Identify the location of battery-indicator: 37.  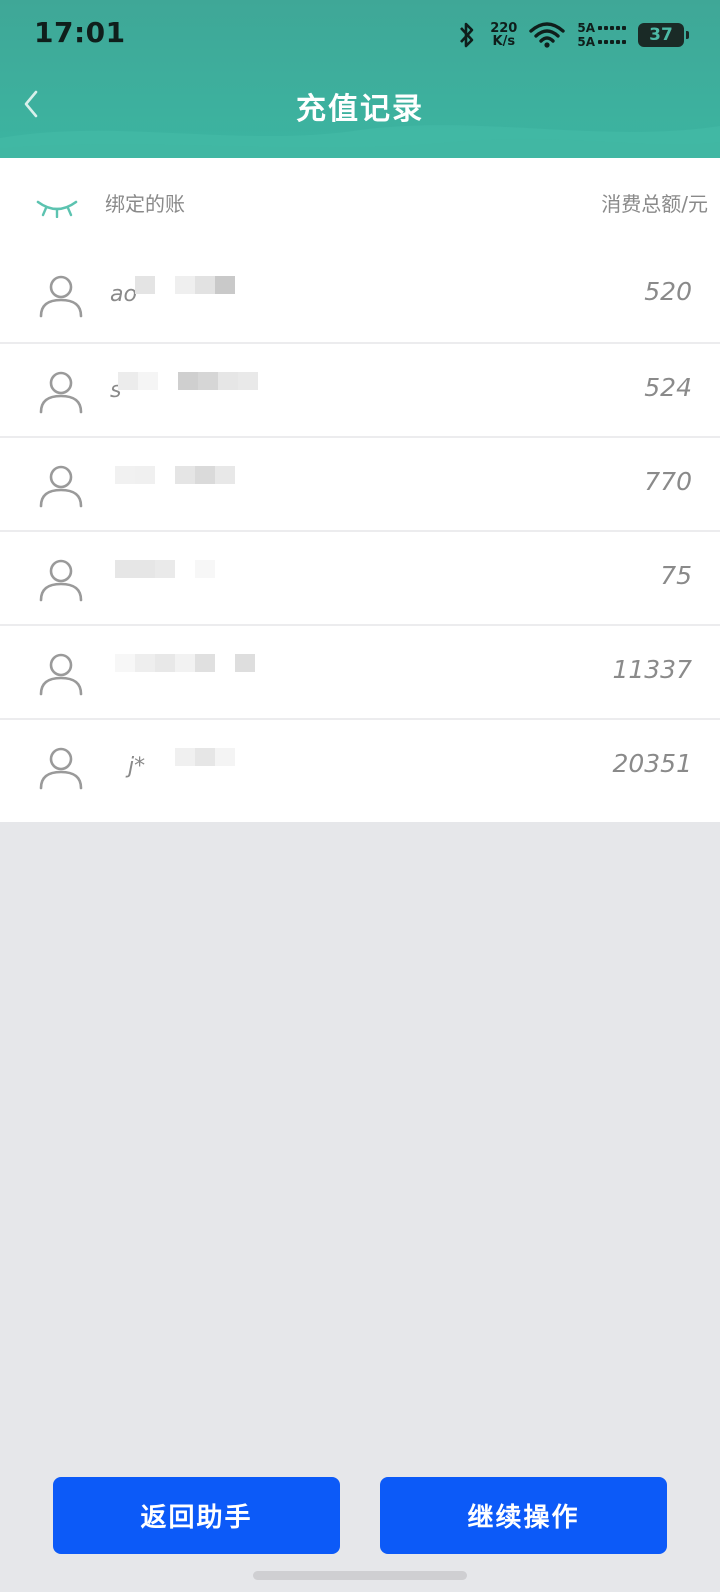
(663, 35).